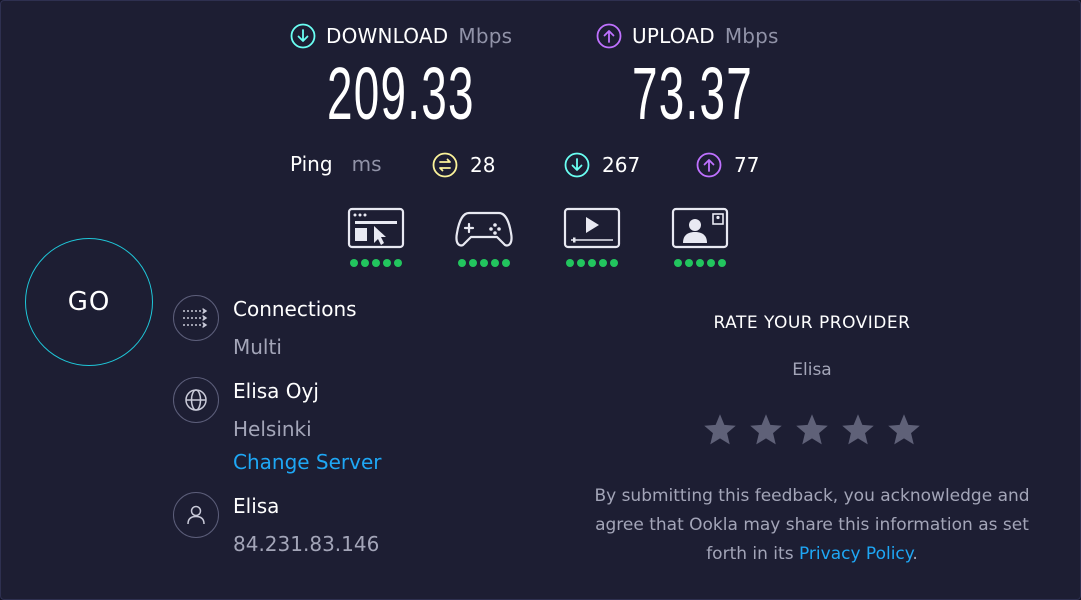  I want to click on rate-provider-name: Elisa, so click(812, 370).